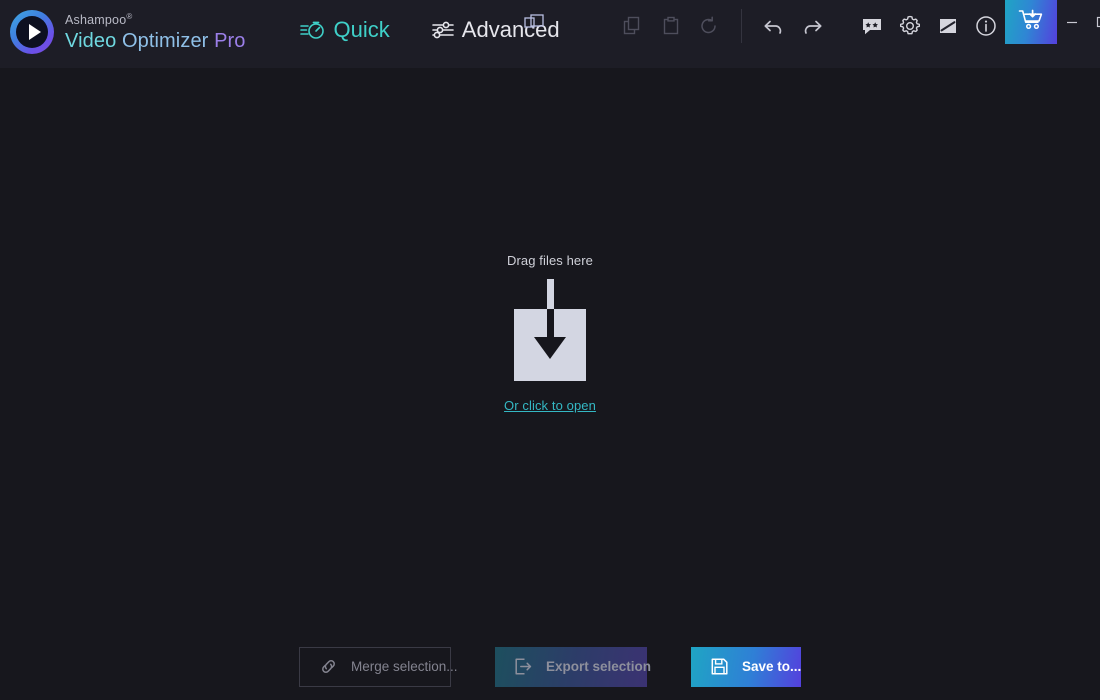 The height and width of the screenshot is (700, 1100). I want to click on paste-button, so click(671, 26).